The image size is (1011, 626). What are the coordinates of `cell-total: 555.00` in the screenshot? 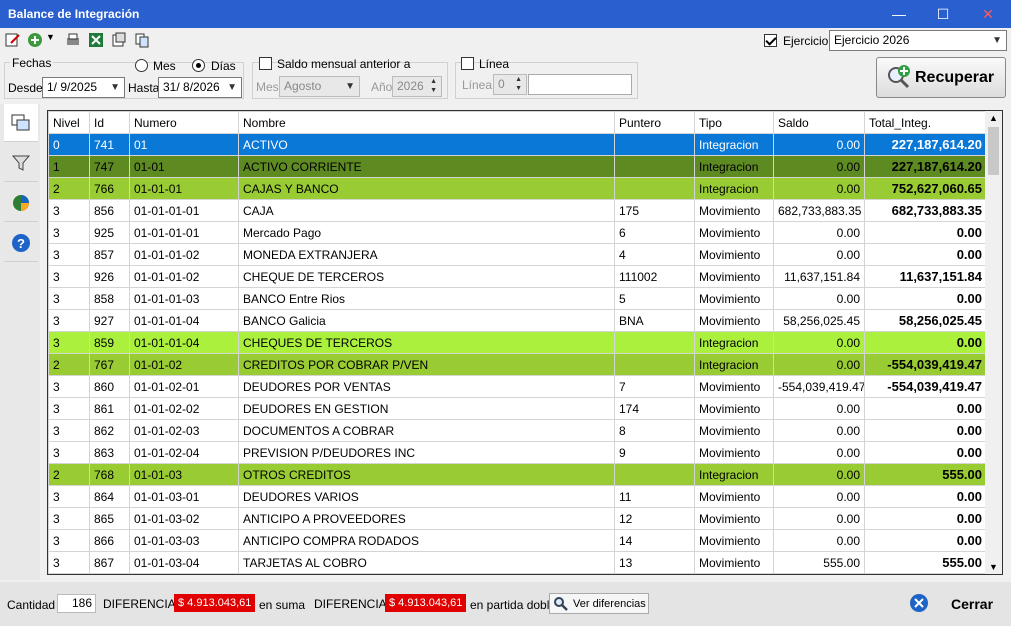 It's located at (925, 474).